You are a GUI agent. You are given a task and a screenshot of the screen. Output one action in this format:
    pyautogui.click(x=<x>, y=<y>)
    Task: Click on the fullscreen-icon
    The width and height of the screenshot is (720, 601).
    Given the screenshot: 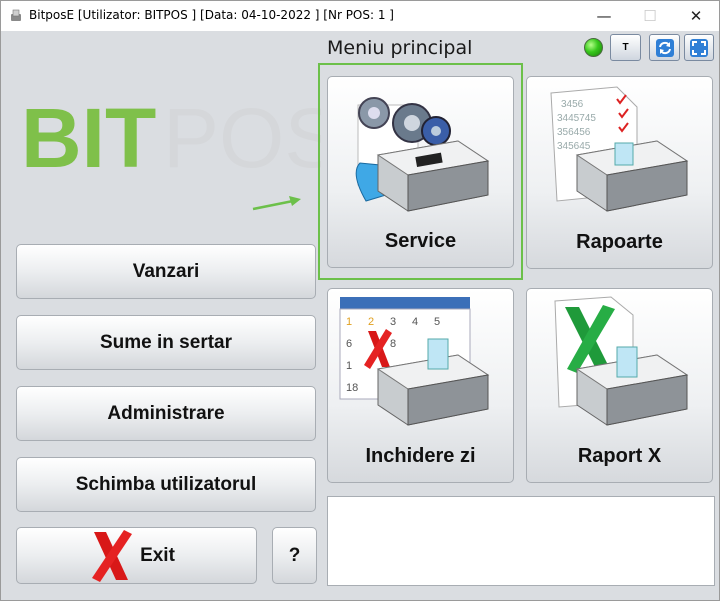 What is the action you would take?
    pyautogui.click(x=699, y=47)
    